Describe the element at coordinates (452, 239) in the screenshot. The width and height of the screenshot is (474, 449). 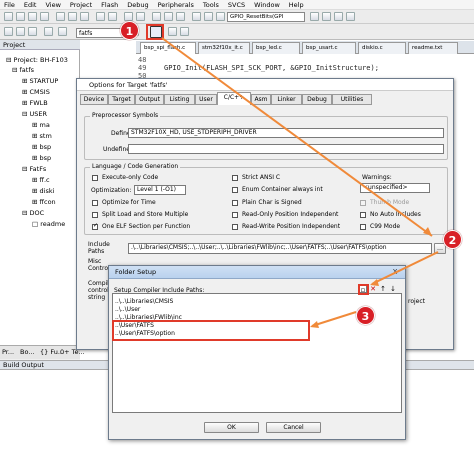
I see `callout-2: 2` at that location.